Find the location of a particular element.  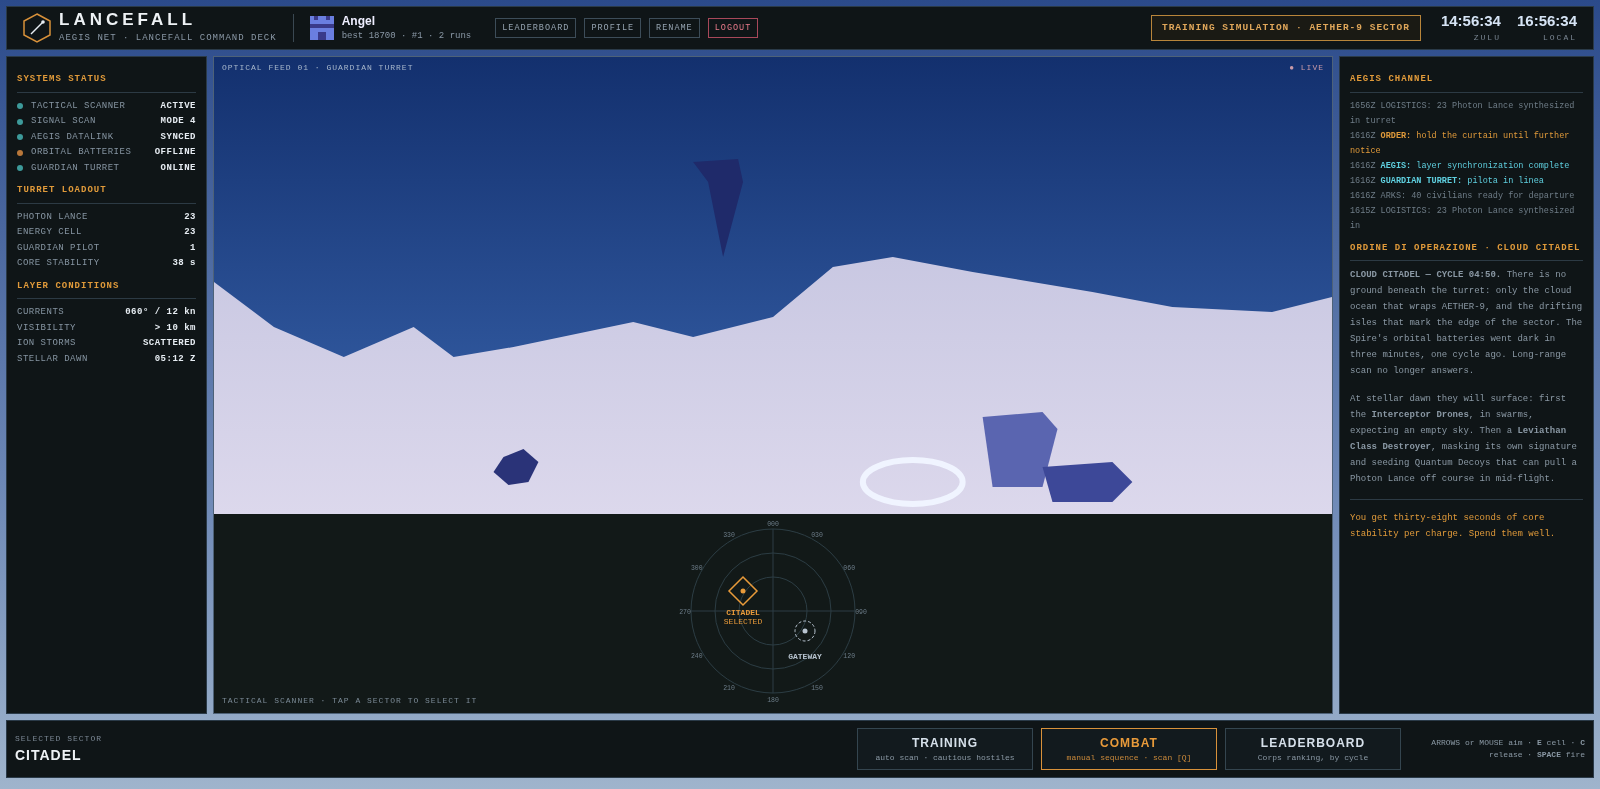

nav-button: RENAME is located at coordinates (674, 28).